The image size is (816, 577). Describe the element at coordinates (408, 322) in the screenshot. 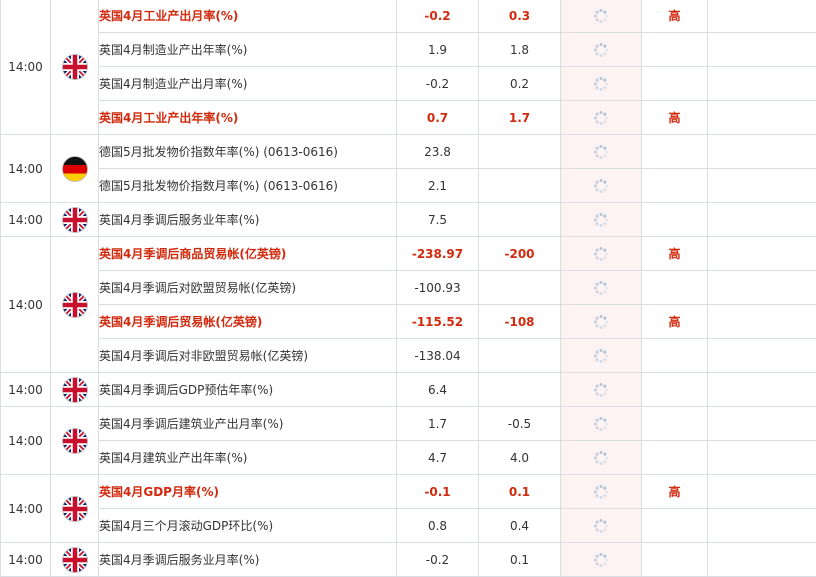

I see `table-row: 英国4月季调后贸易帐(亿英镑)-115.52-108高` at that location.